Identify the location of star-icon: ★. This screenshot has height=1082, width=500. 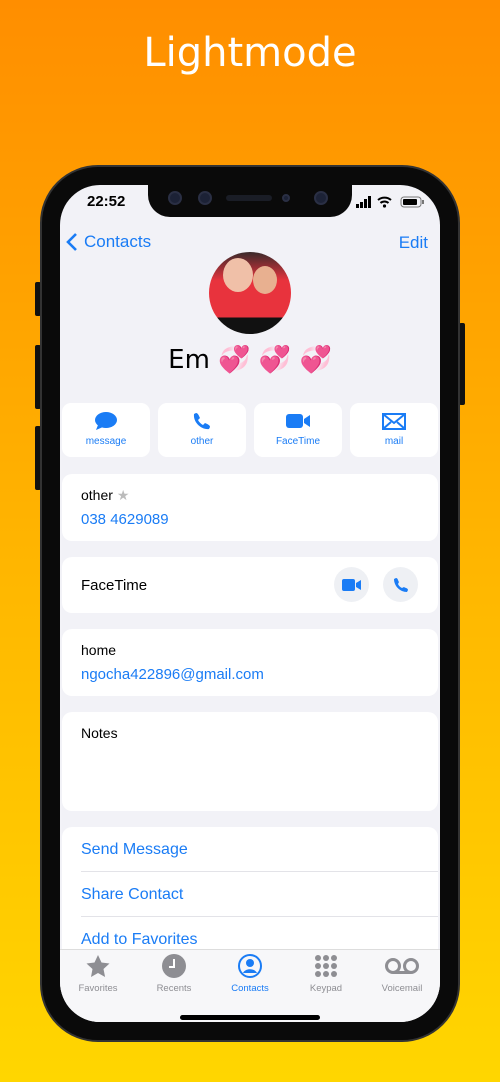
(123, 495).